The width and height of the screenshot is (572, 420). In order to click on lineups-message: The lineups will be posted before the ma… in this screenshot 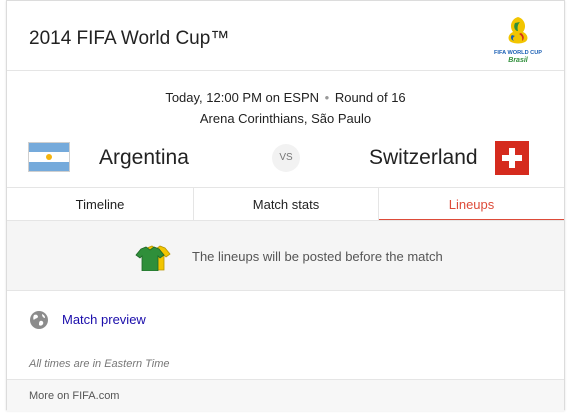, I will do `click(317, 256)`.